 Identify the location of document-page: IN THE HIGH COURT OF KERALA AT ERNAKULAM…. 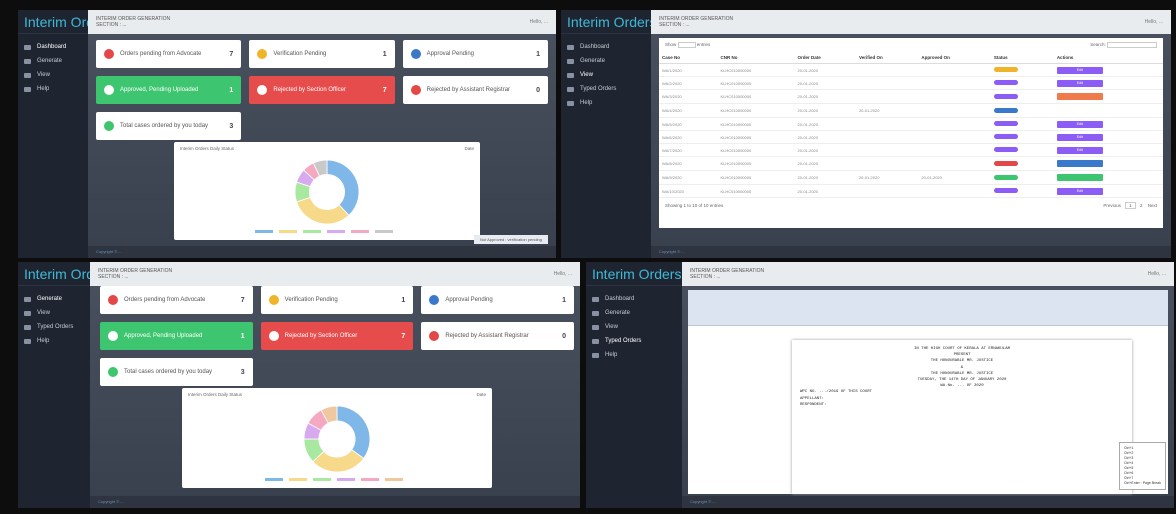
(962, 417).